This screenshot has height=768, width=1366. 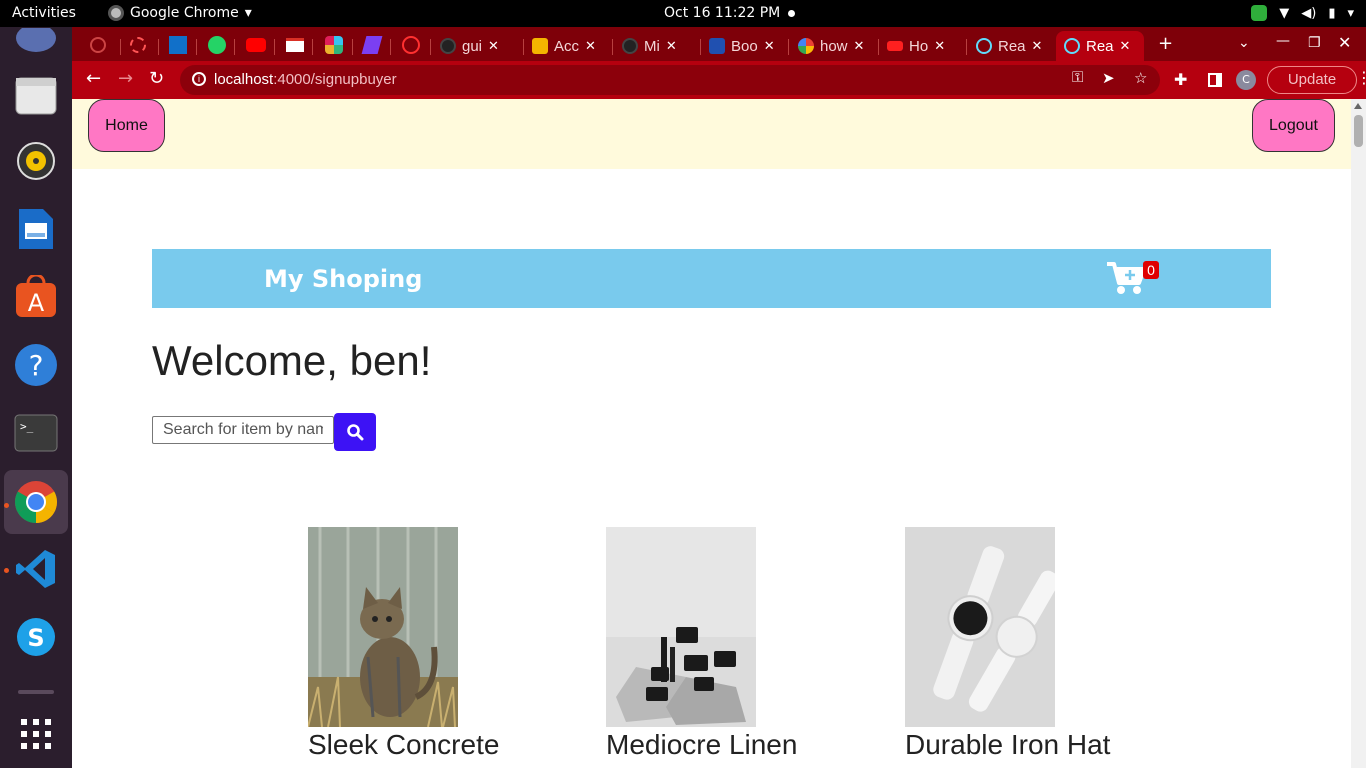 I want to click on new-tab-button: +, so click(x=1165, y=43).